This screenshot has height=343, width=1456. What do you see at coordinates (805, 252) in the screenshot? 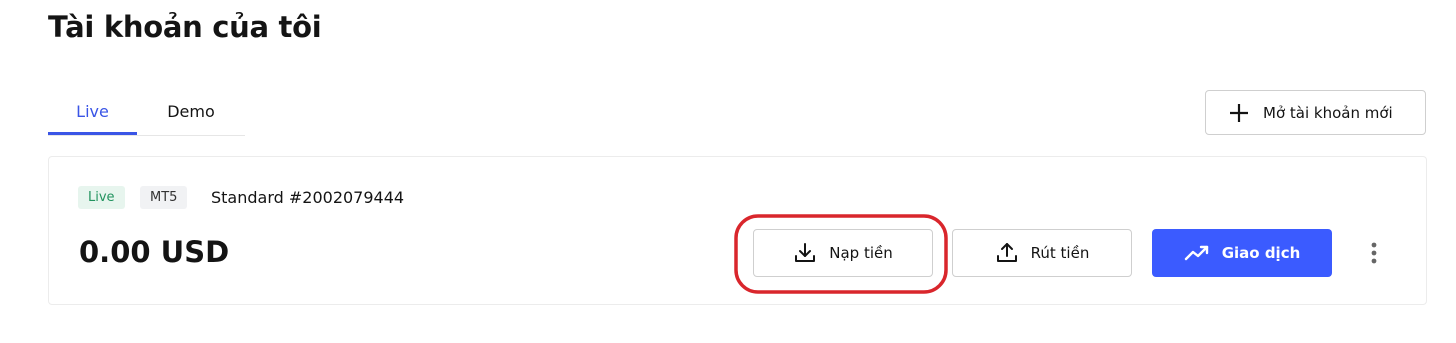
I see `download-icon` at bounding box center [805, 252].